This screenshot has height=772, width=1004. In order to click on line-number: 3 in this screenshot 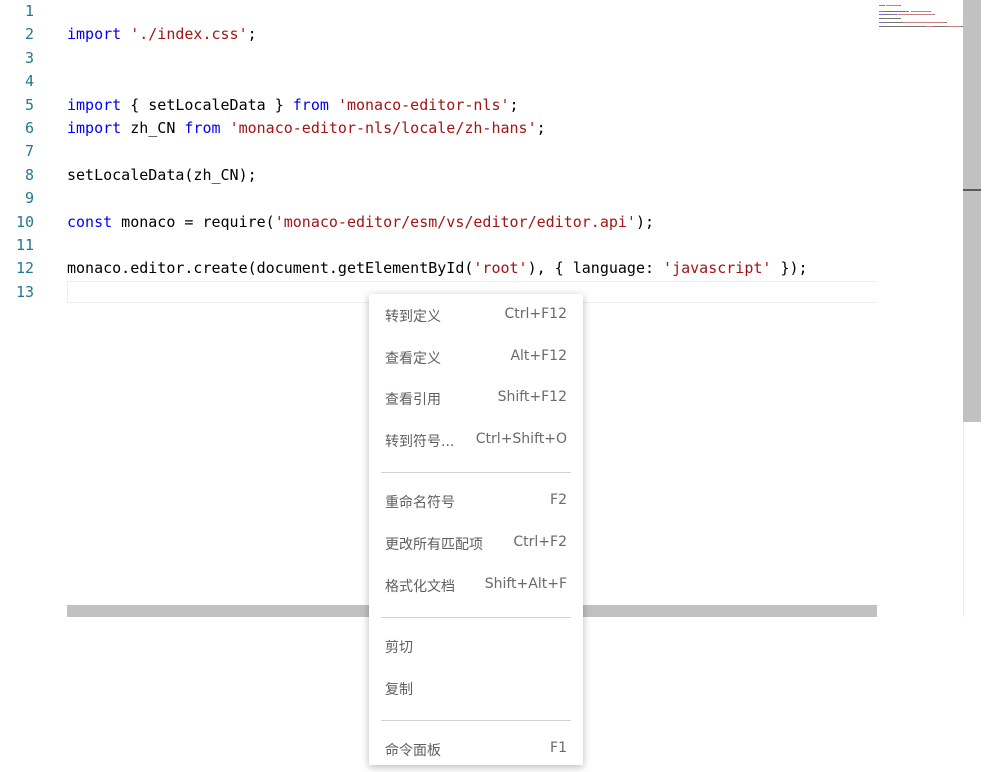, I will do `click(29, 57)`.